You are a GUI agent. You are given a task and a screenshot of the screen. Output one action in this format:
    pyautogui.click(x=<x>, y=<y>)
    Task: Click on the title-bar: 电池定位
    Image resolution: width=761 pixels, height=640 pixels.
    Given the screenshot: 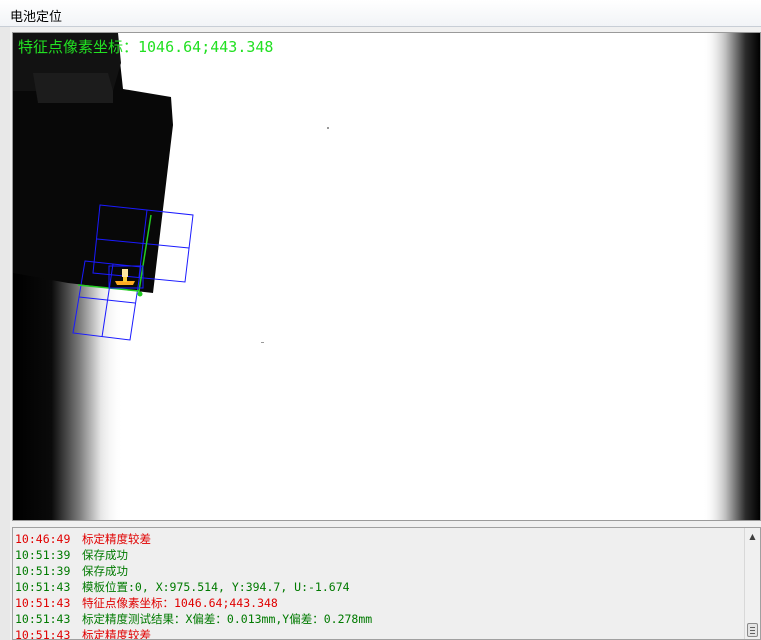 What is the action you would take?
    pyautogui.click(x=380, y=13)
    